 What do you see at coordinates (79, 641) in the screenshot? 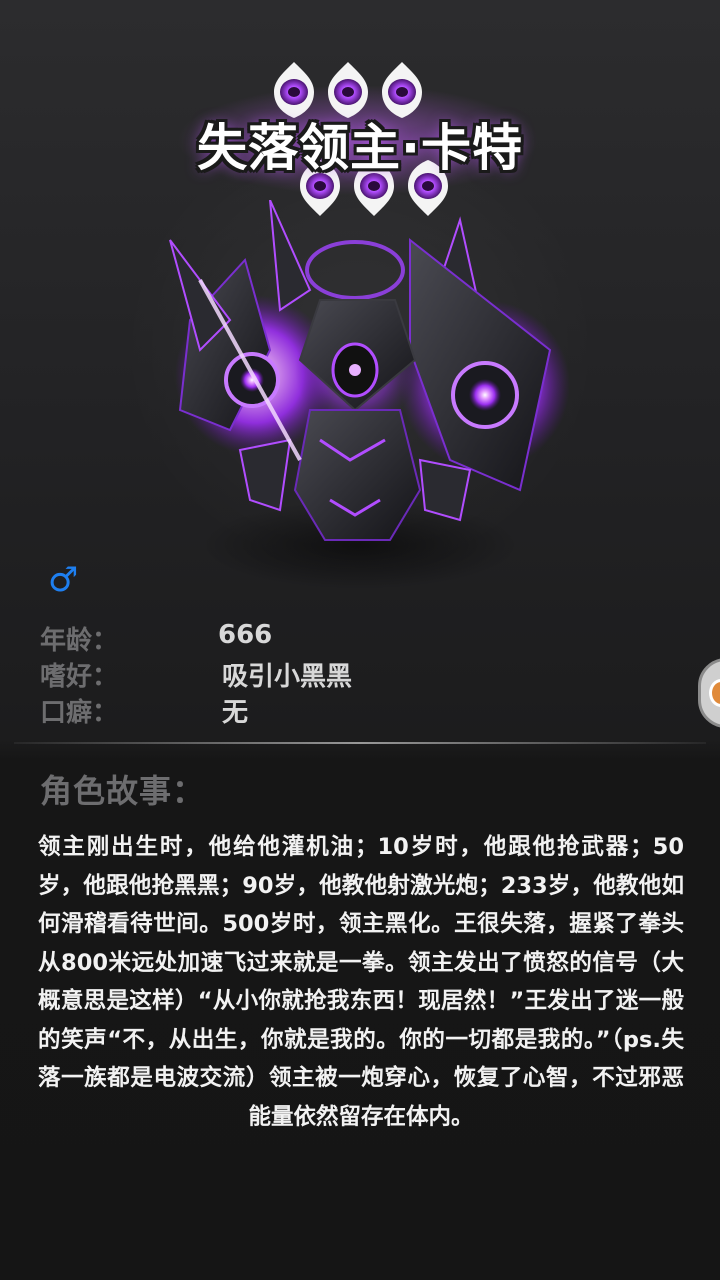
I see `age-label: 年龄：` at bounding box center [79, 641].